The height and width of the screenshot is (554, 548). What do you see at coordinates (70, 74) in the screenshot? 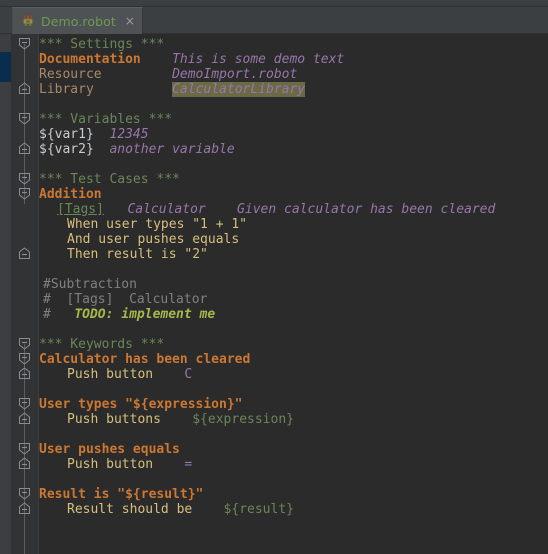
I see `setting-resource-key: Resource` at bounding box center [70, 74].